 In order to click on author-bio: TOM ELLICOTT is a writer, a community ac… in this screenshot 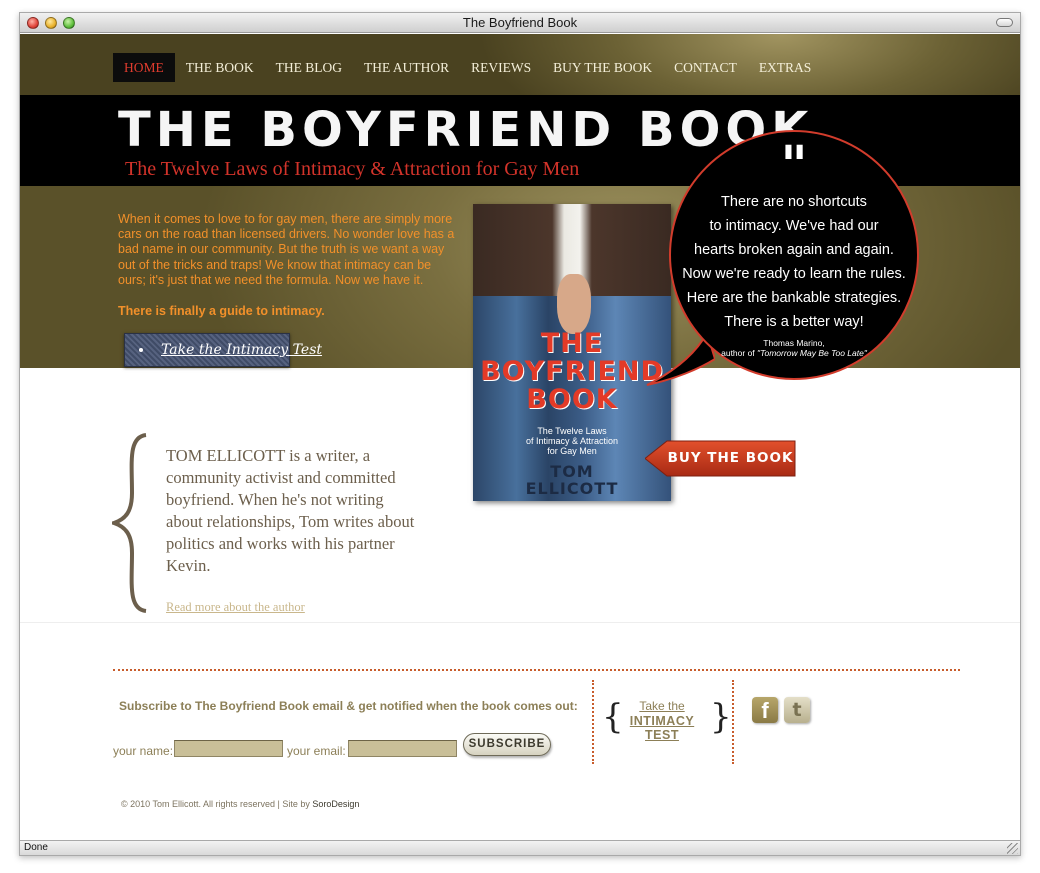, I will do `click(290, 510)`.